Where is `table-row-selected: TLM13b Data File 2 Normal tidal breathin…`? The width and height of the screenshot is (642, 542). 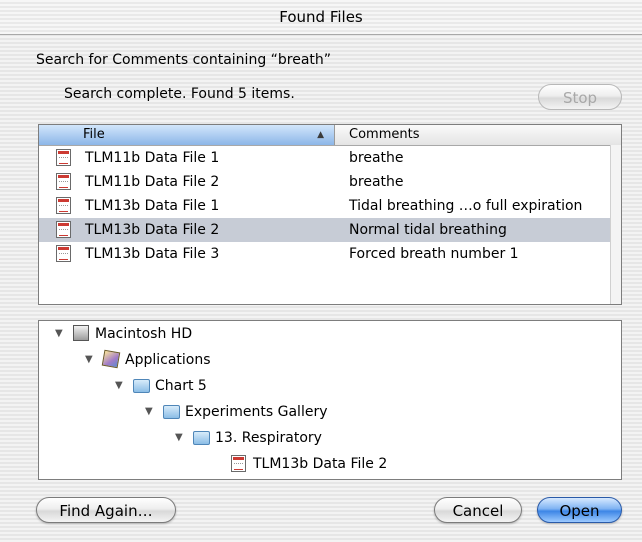 table-row-selected: TLM13b Data File 2 Normal tidal breathin… is located at coordinates (326, 230).